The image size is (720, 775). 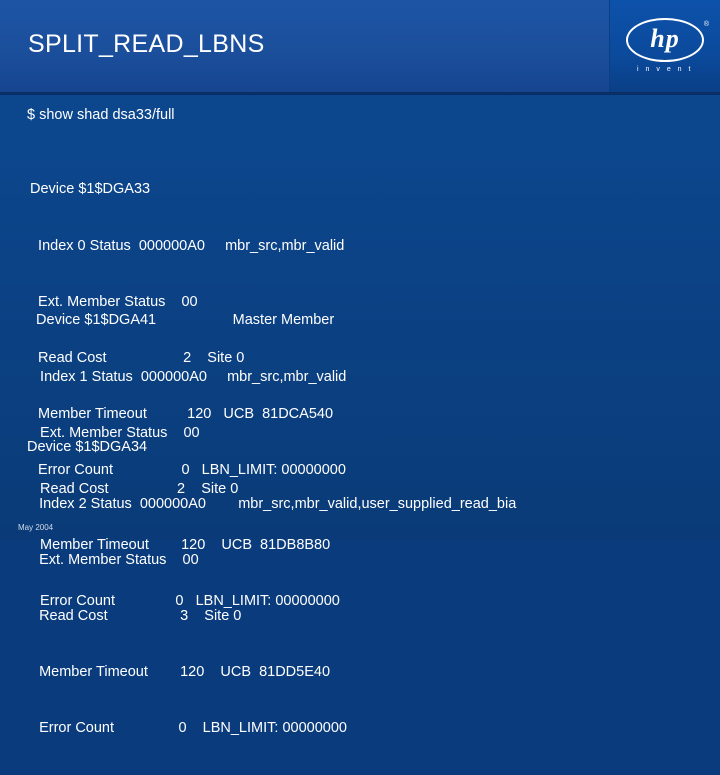 I want to click on footer-date: May 2004, so click(x=36, y=527).